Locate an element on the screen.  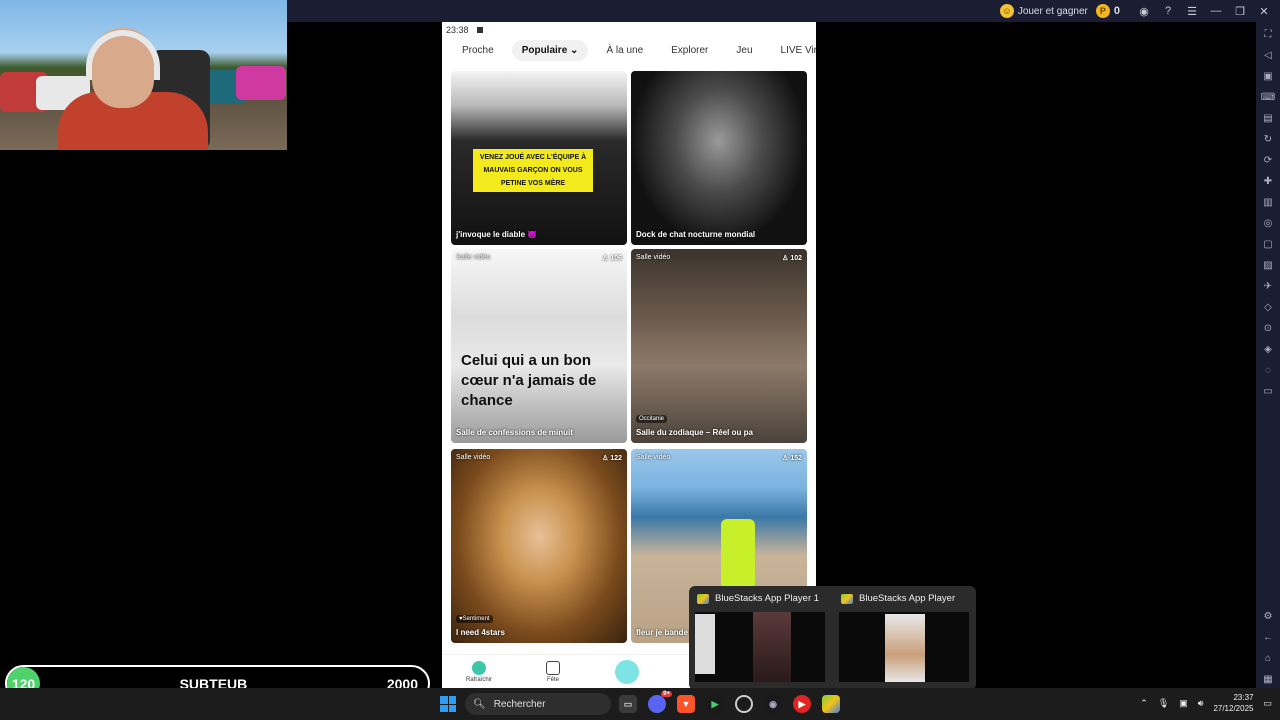
settings-icon: ⚙ is located at coordinates (1268, 616).